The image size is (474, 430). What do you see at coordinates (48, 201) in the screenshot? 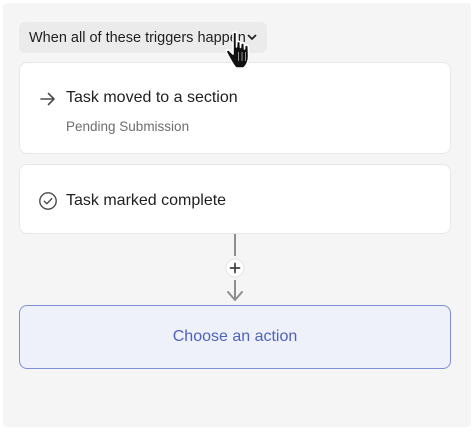
I see `check-circle-icon` at bounding box center [48, 201].